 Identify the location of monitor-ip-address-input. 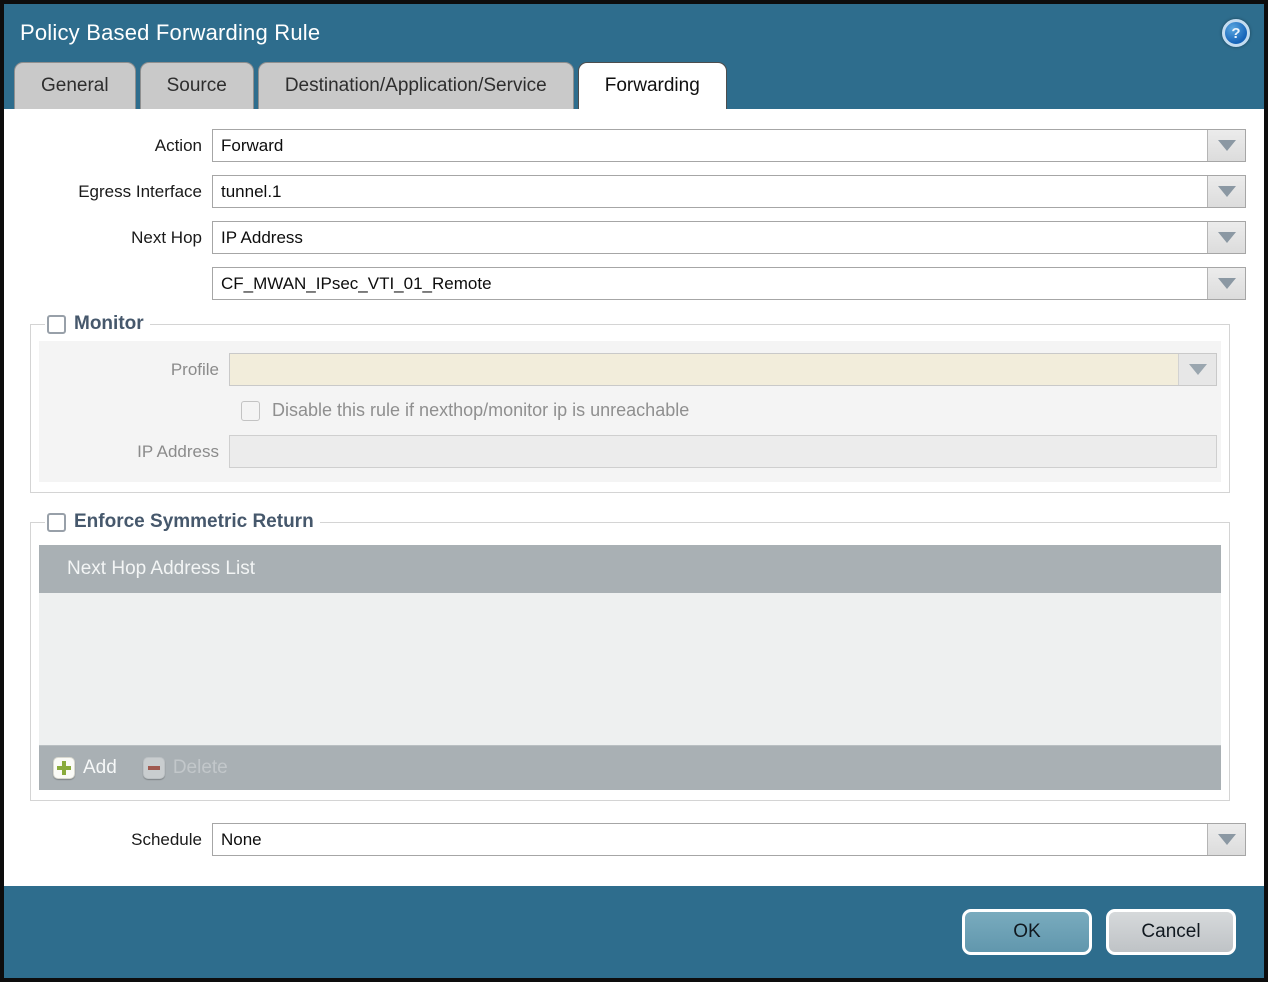
(723, 451).